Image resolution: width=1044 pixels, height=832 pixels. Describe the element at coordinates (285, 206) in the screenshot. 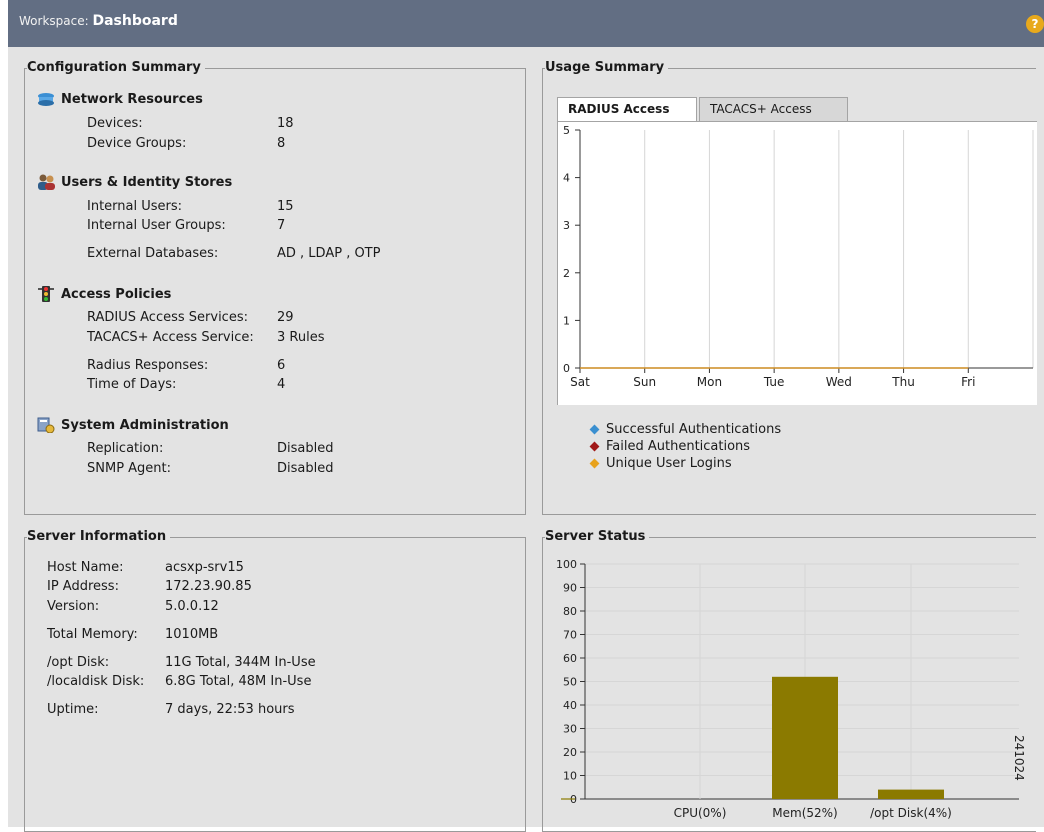

I see `internal-users-value: 15` at that location.